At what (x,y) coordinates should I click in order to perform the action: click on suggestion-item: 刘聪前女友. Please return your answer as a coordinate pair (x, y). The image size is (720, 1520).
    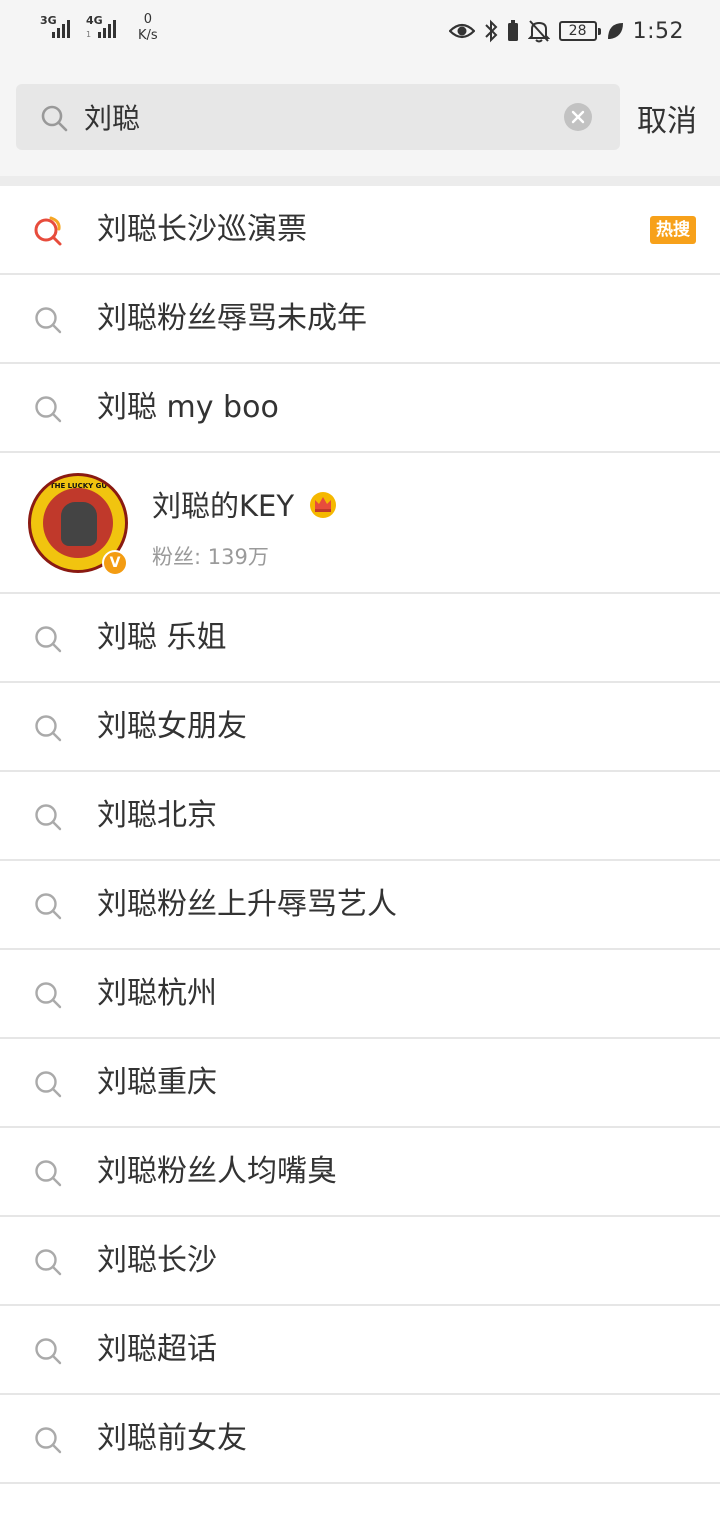
    Looking at the image, I should click on (360, 1439).